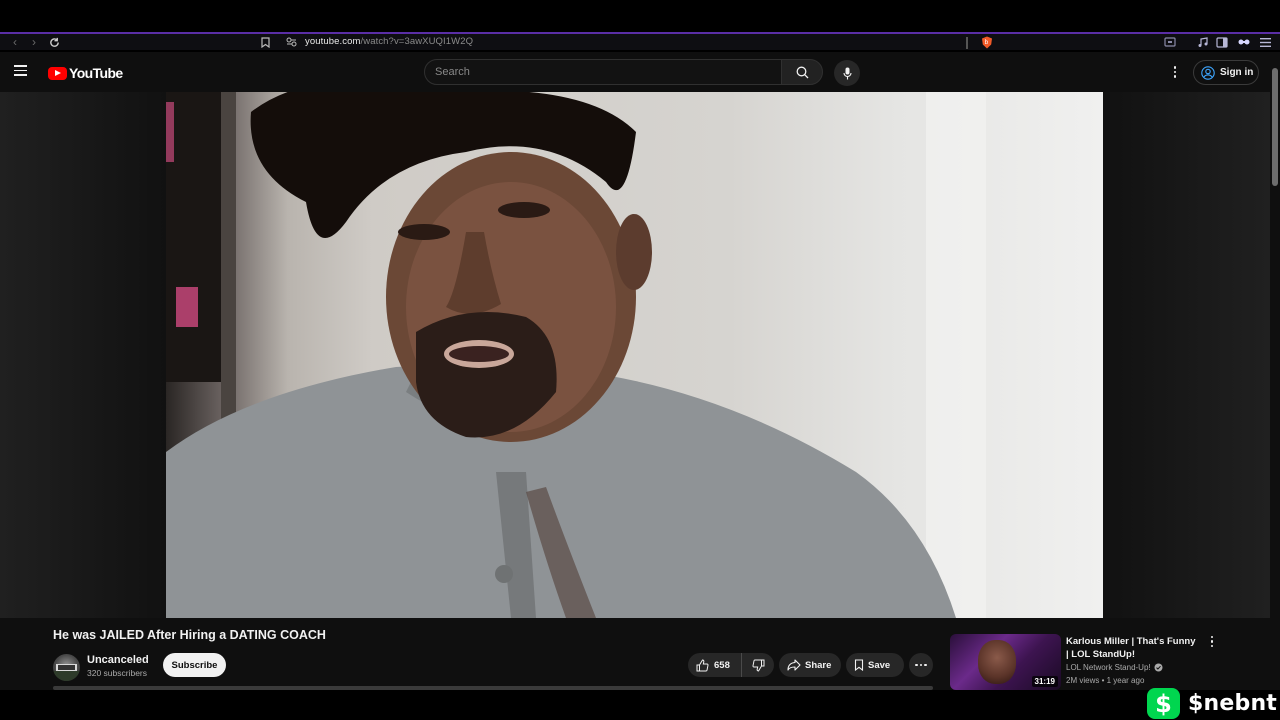  I want to click on search-button, so click(802, 72).